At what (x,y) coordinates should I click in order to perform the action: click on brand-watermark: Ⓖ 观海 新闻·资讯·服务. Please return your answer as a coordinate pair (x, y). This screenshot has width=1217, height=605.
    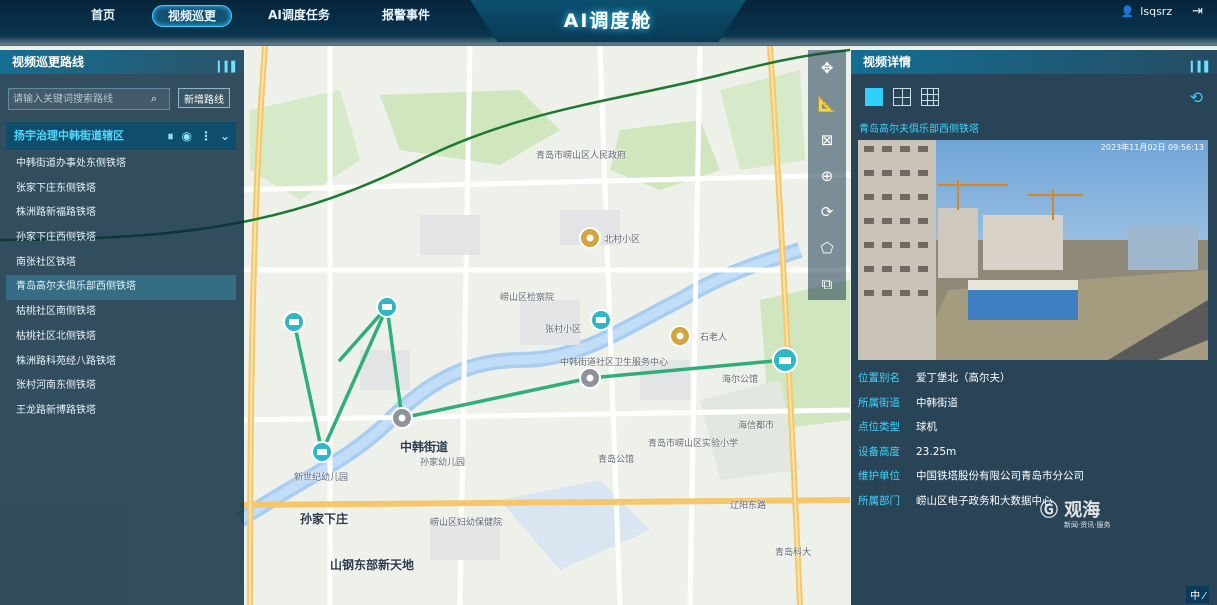
    Looking at the image, I should click on (1075, 513).